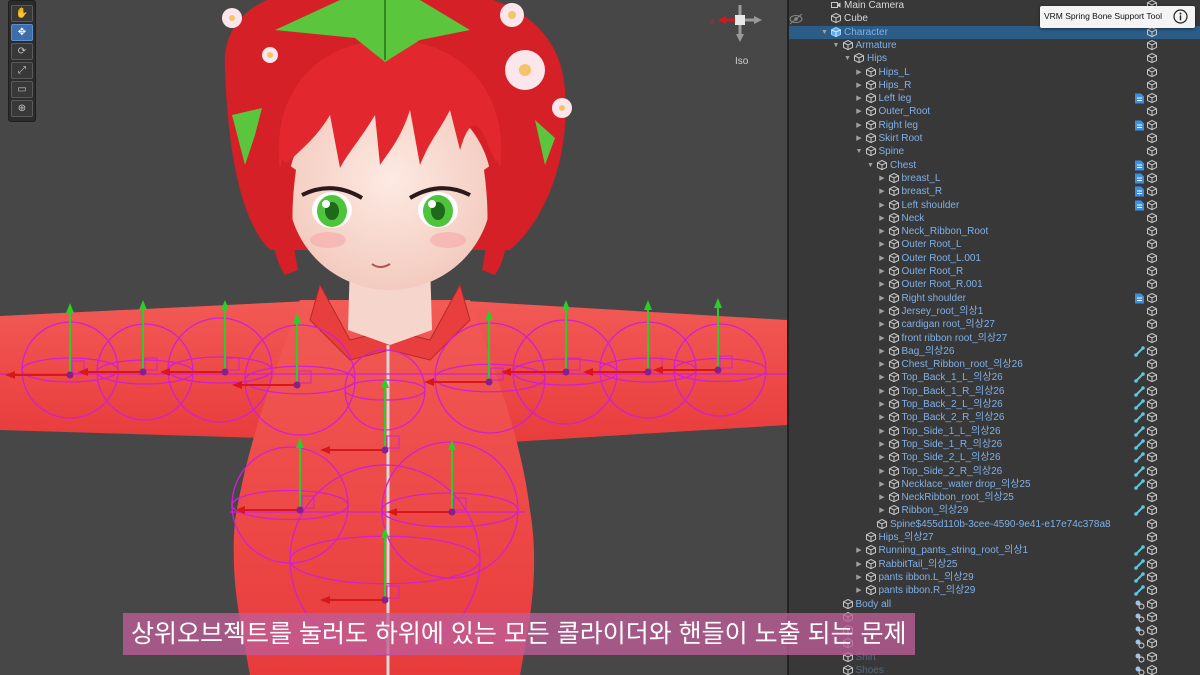  Describe the element at coordinates (994, 590) in the screenshot. I see `hierarchy-row: ▶ pants ibbon.R_의상29` at that location.